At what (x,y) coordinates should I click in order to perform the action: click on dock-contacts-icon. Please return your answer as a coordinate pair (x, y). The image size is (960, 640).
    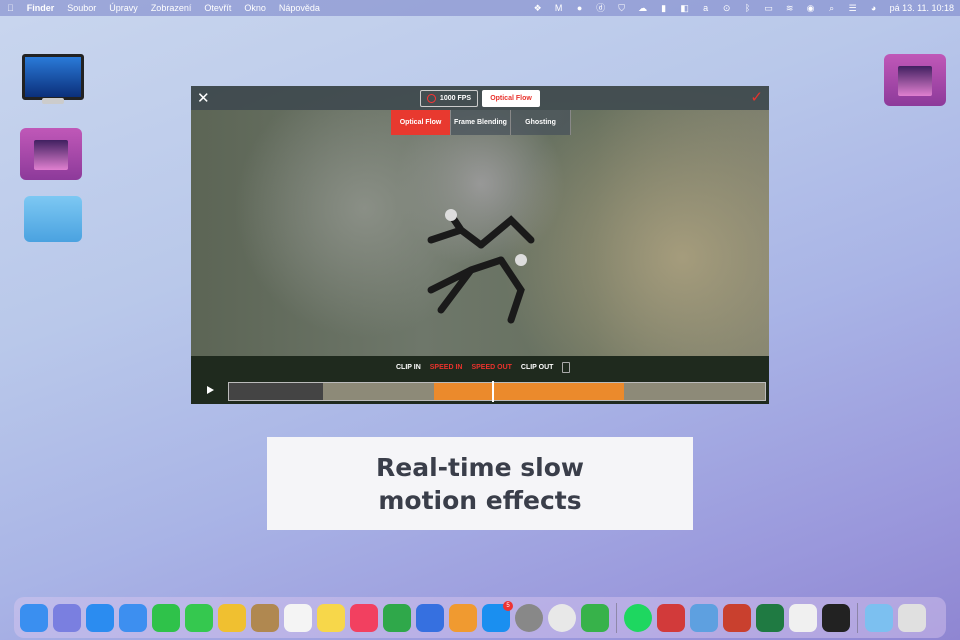
    Looking at the image, I should click on (265, 617).